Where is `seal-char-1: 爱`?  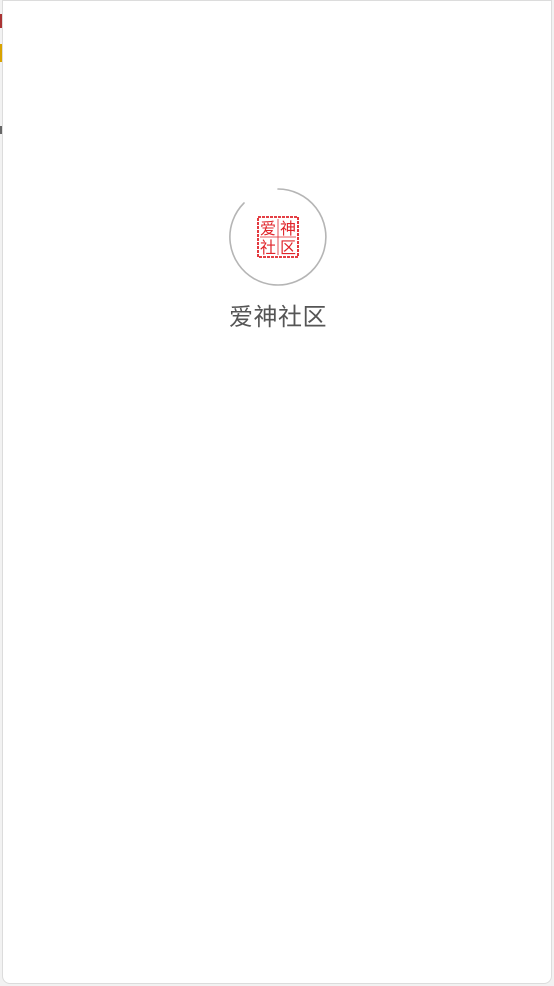
seal-char-1: 爱 is located at coordinates (268, 228).